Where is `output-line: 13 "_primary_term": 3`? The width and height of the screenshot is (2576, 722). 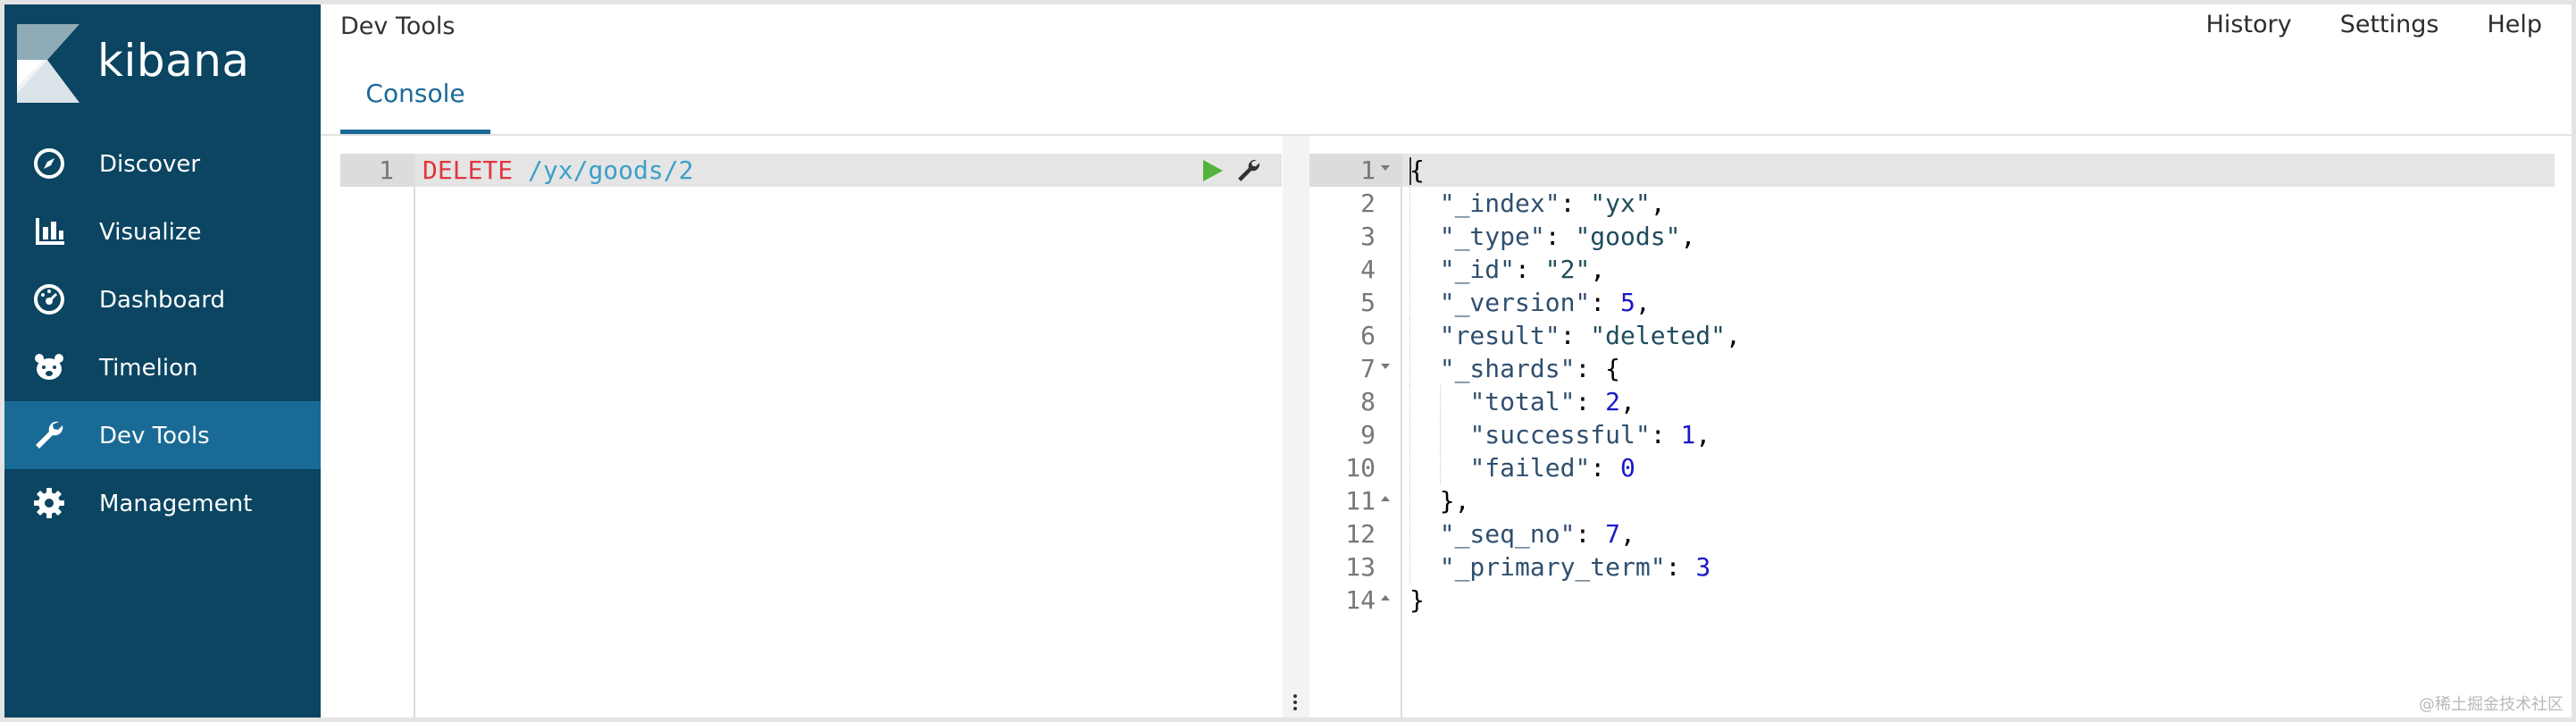
output-line: 13 "_primary_term": 3 is located at coordinates (1932, 566).